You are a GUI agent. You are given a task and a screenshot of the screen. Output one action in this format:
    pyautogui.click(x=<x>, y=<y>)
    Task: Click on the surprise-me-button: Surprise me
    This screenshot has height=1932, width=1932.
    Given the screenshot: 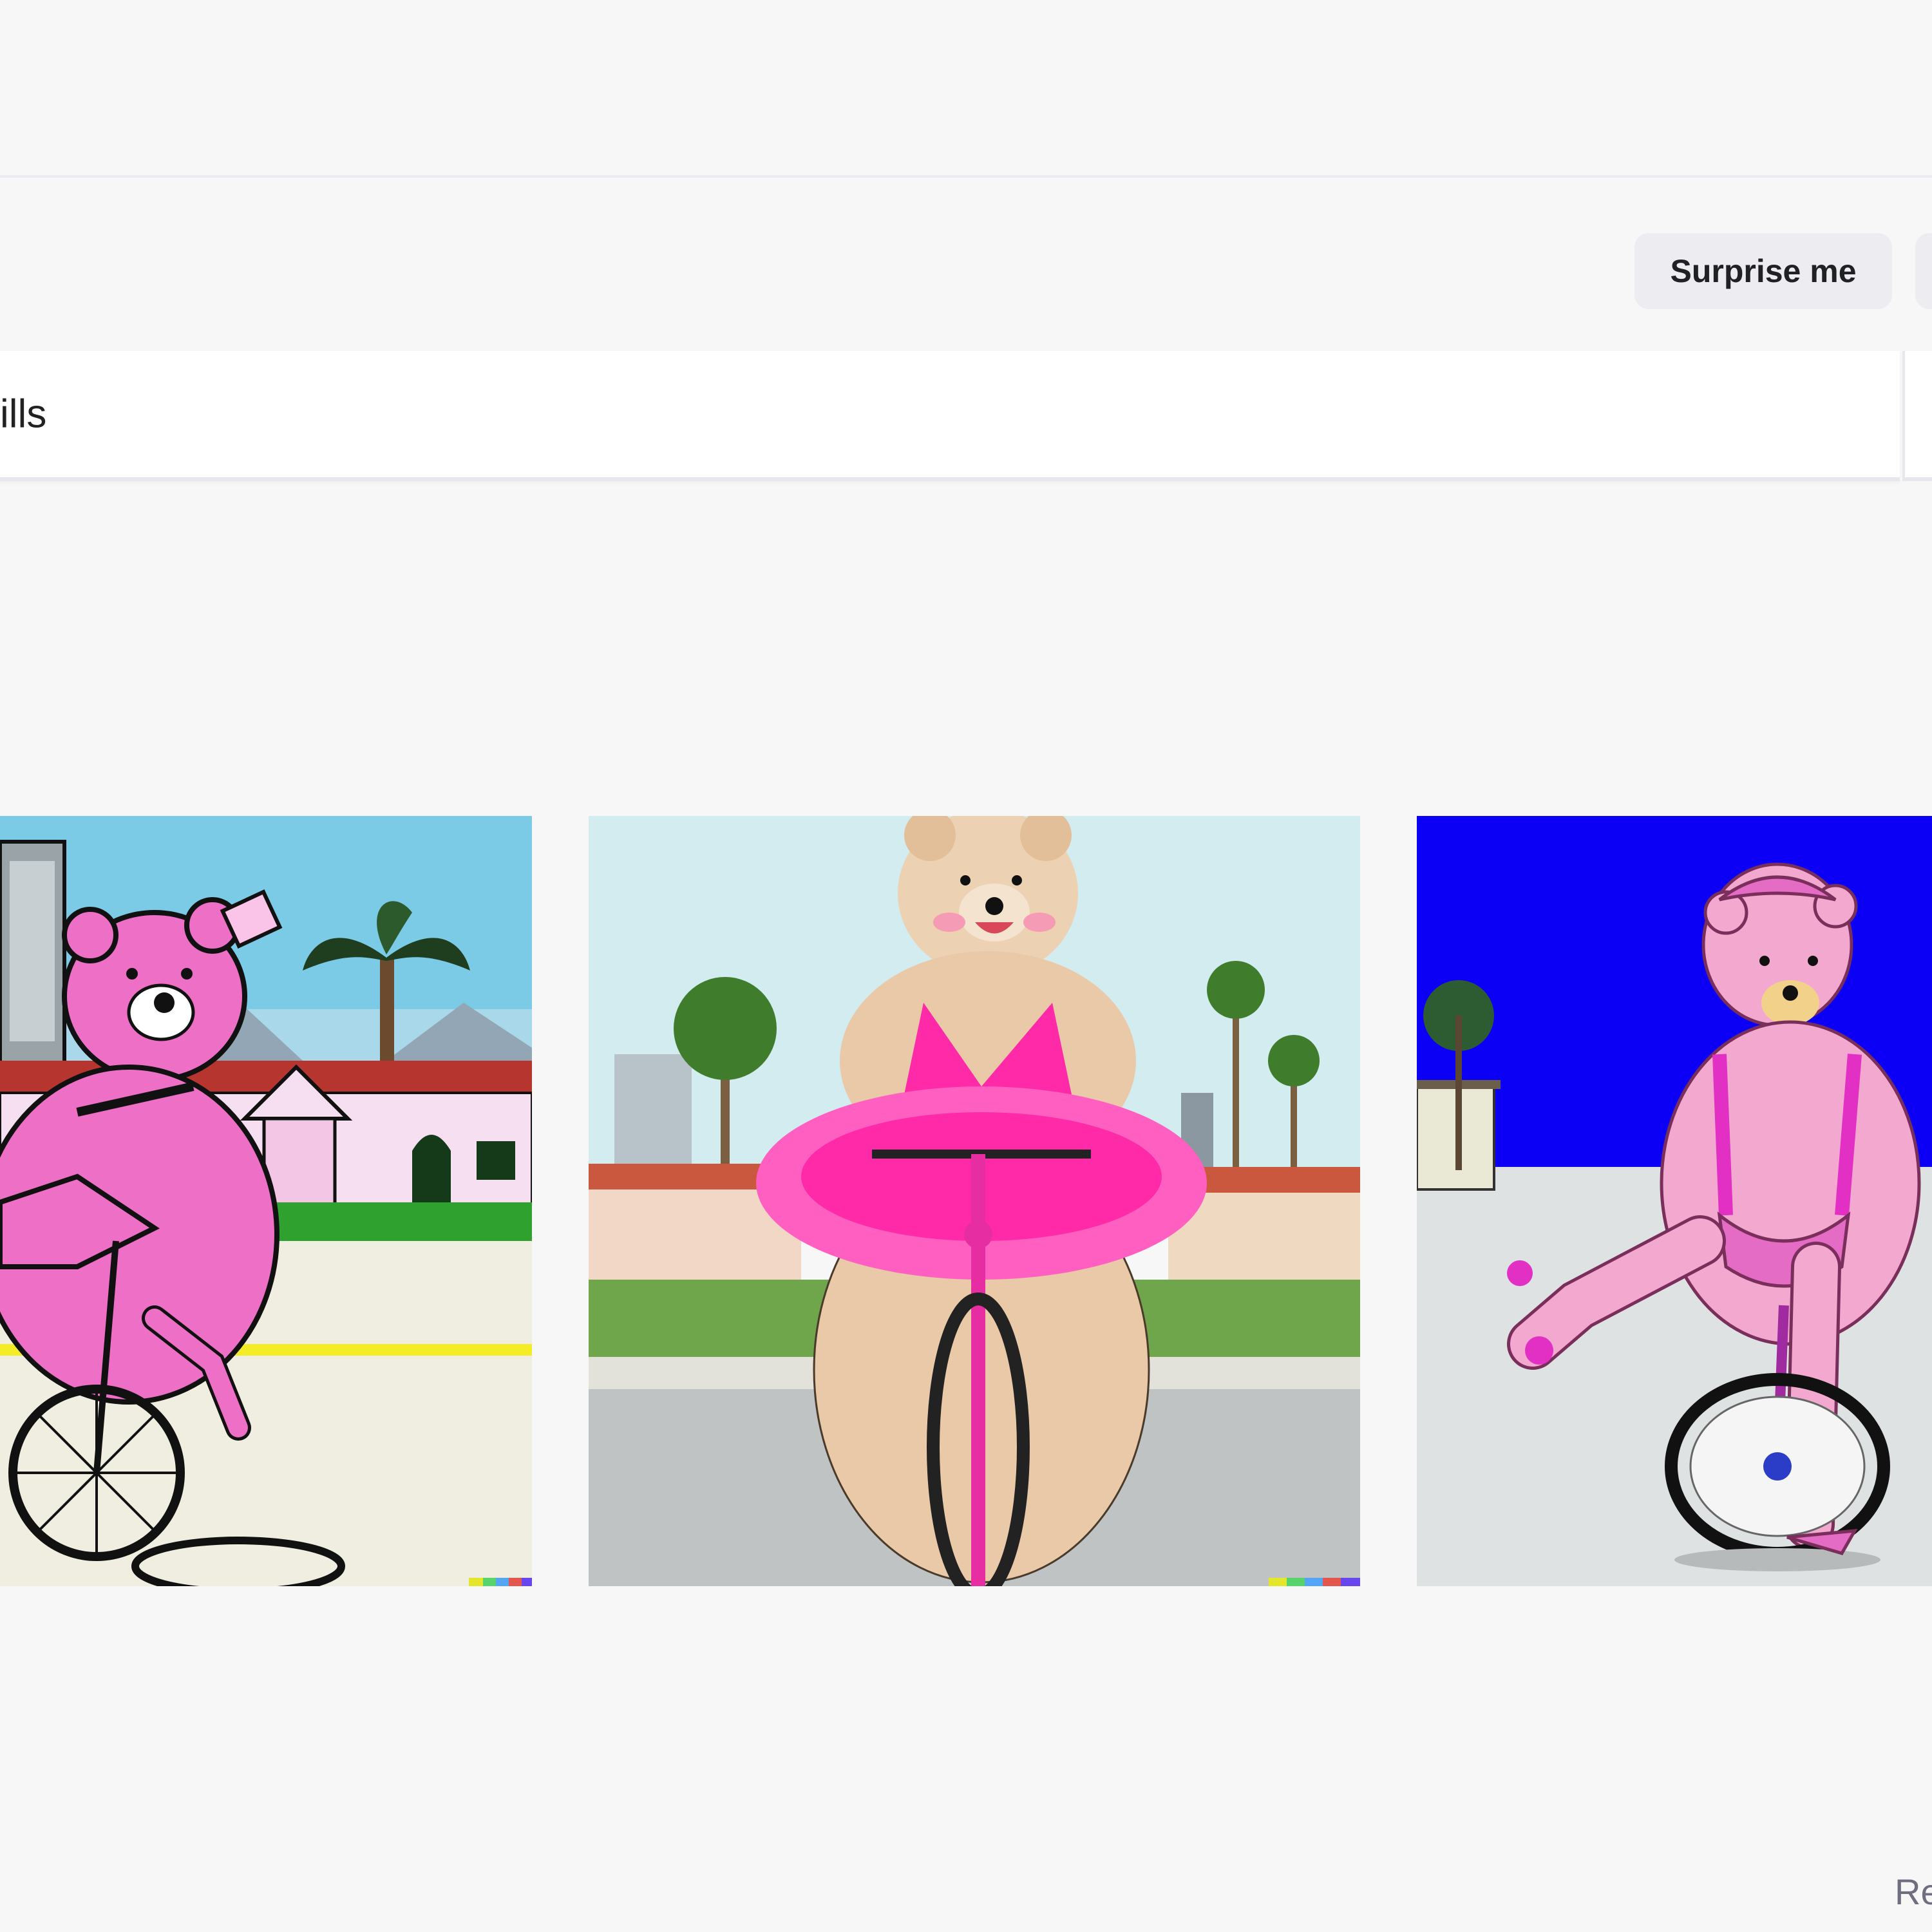 What is the action you would take?
    pyautogui.click(x=1763, y=271)
    